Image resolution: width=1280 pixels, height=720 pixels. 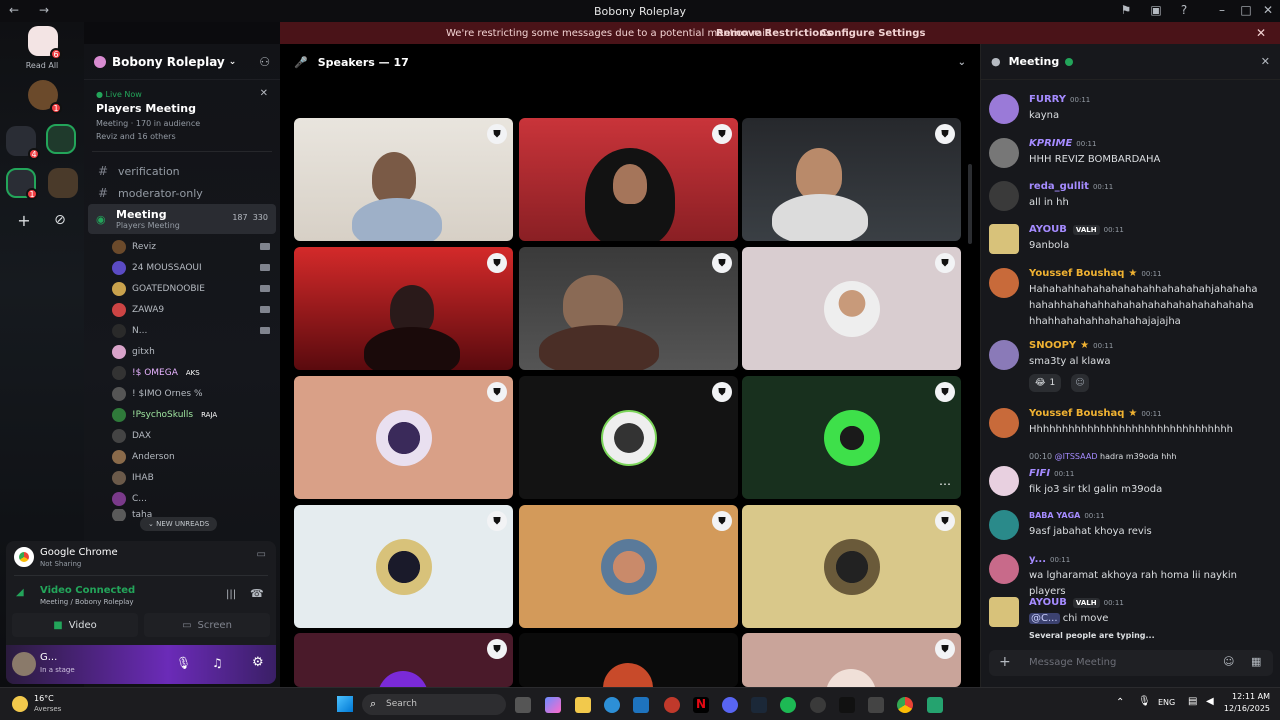 I want to click on chat-input-box: + Message Meeting ☺ ▦, so click(x=1131, y=663).